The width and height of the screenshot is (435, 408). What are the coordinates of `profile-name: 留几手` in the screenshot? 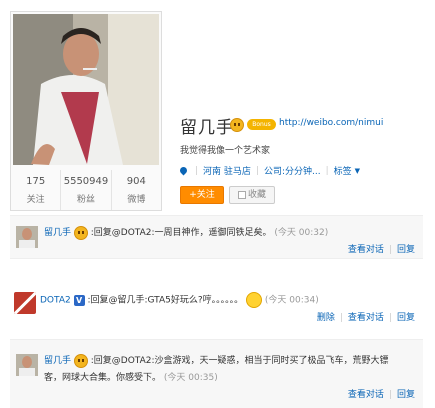 It's located at (207, 128).